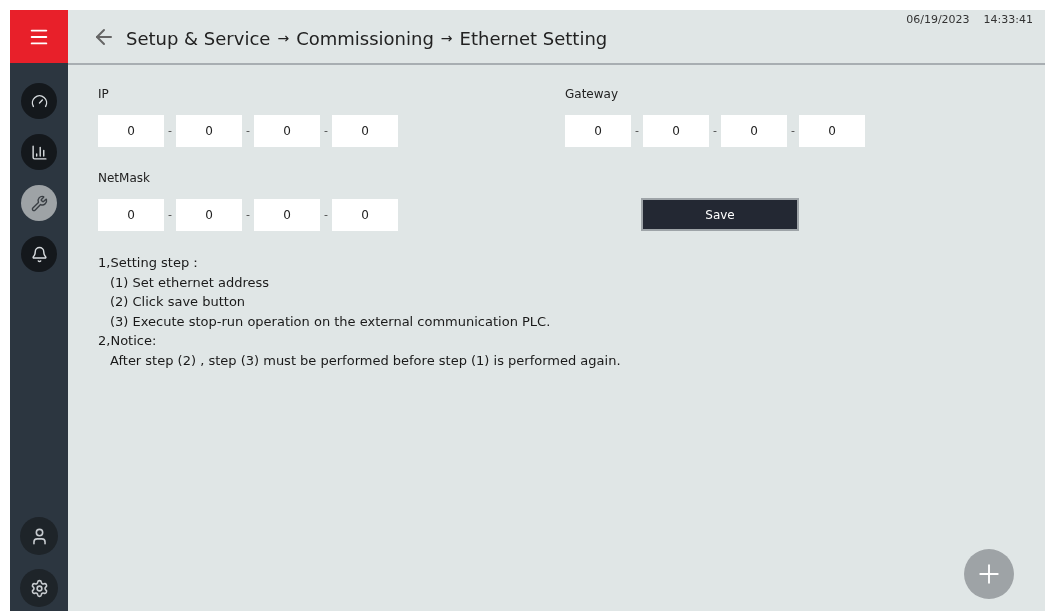 This screenshot has height=611, width=1061. I want to click on instruction-line: 2,Notice:, so click(128, 341).